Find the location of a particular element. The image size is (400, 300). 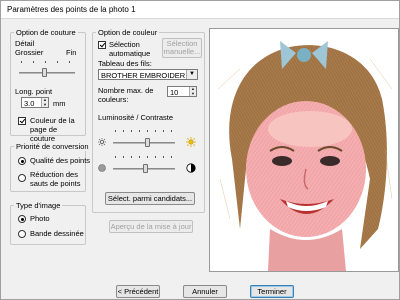

coarse-label: Grossier is located at coordinates (29, 52).